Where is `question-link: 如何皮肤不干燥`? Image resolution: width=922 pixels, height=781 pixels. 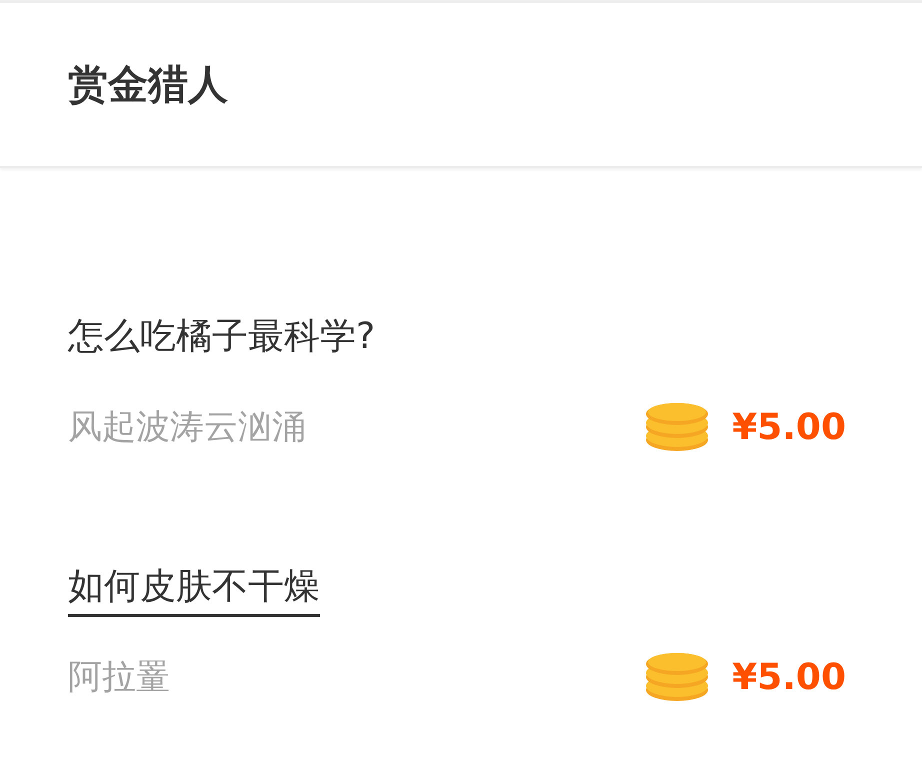
question-link: 如何皮肤不干燥 is located at coordinates (194, 588).